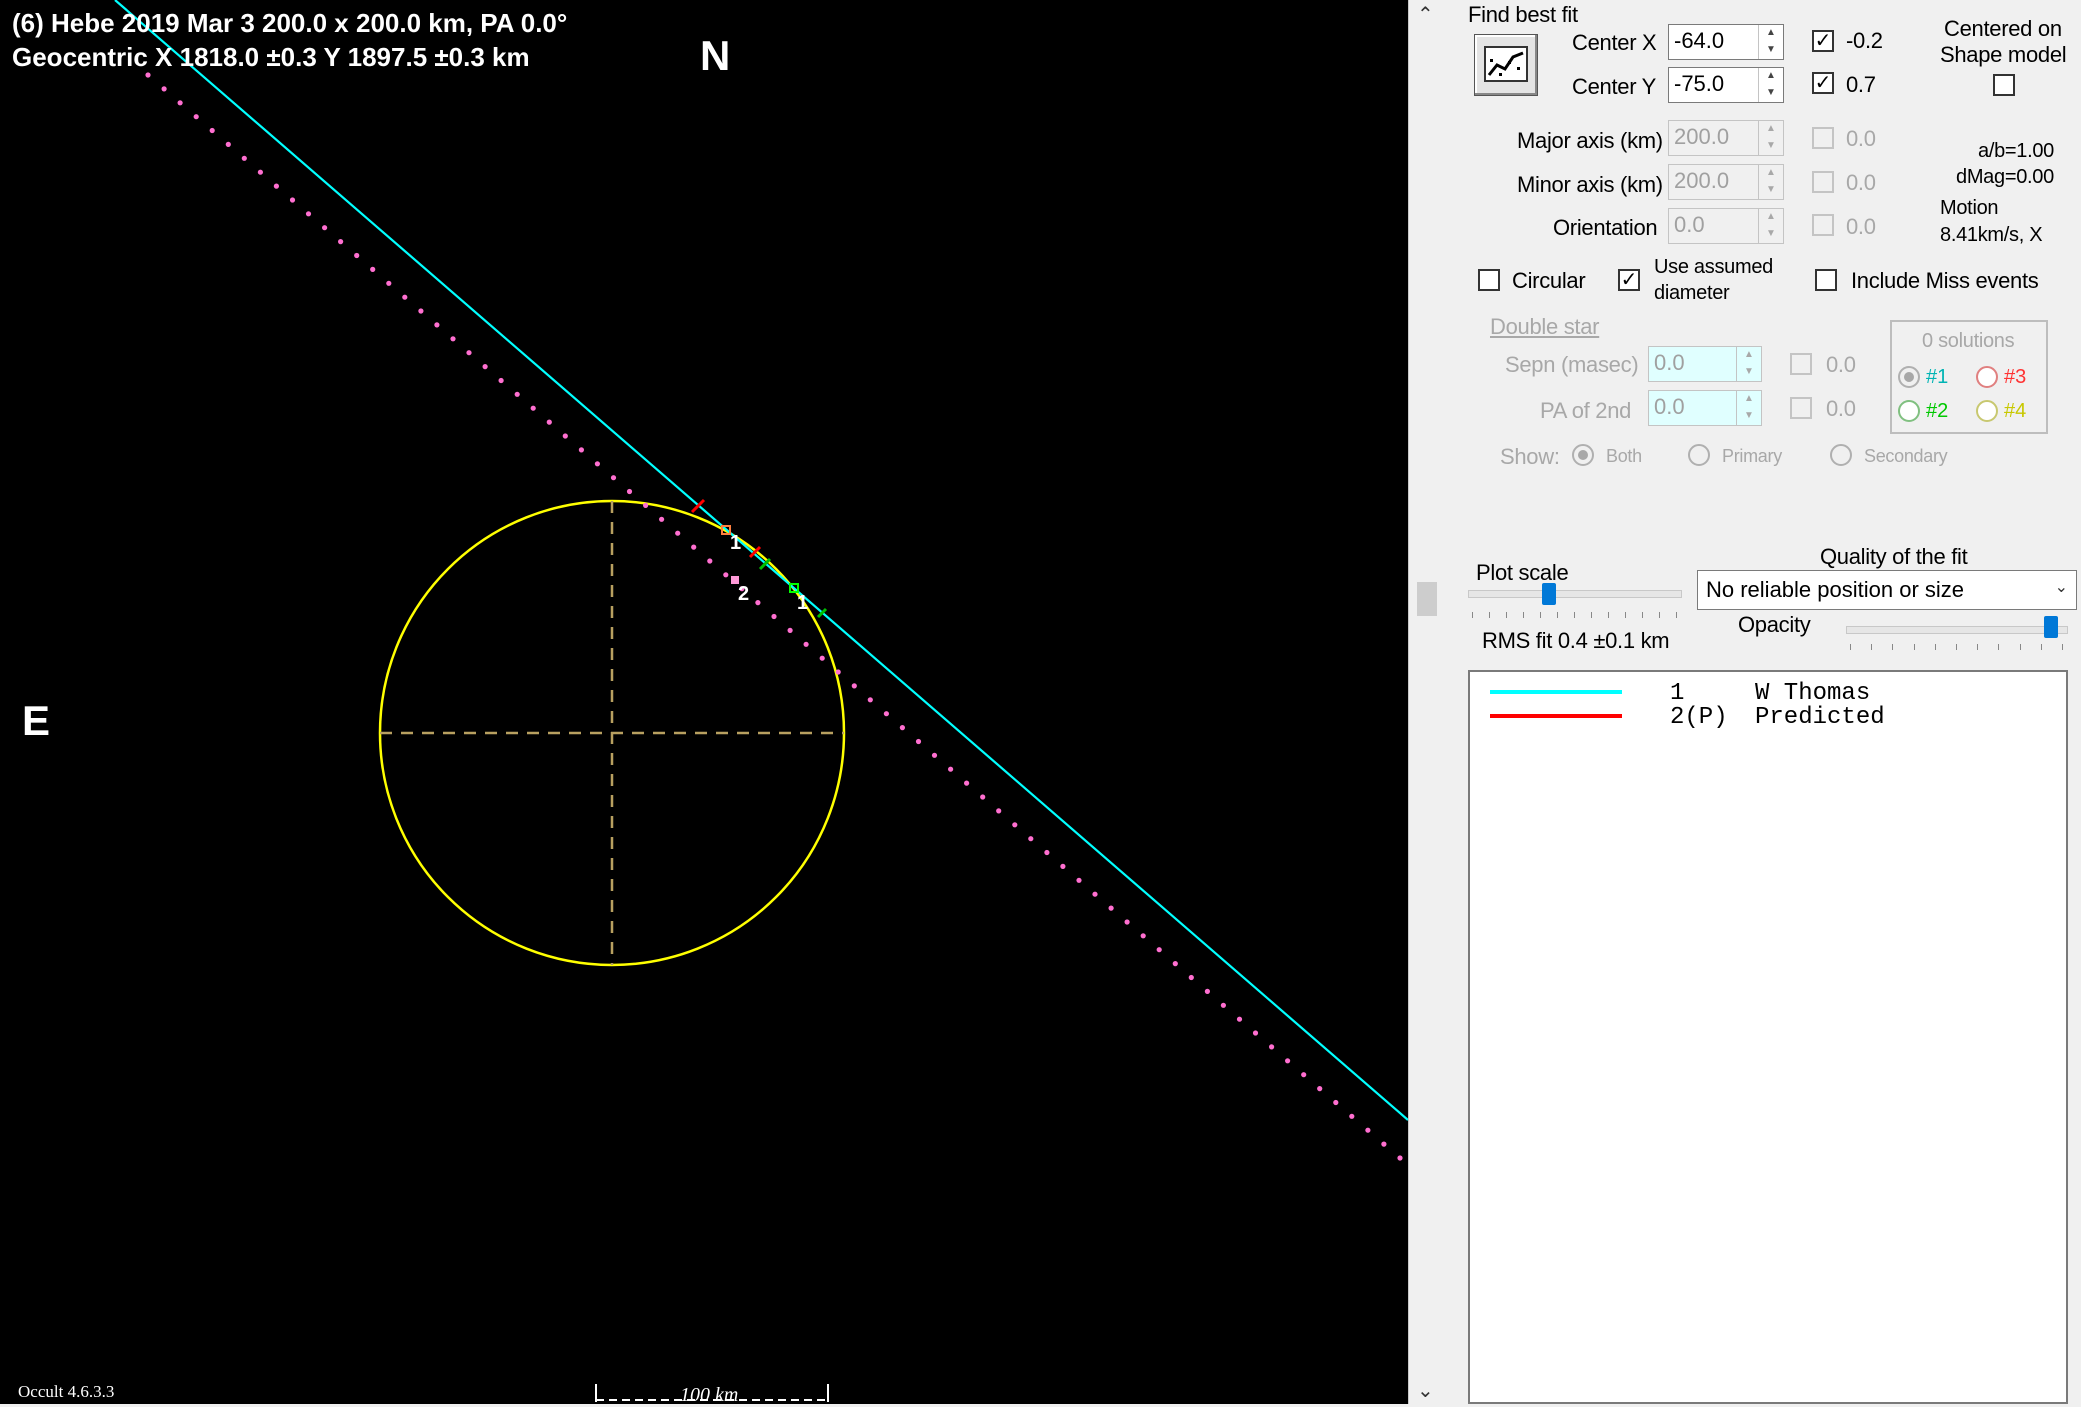 This screenshot has width=2081, height=1407. I want to click on minor-axis-label: Minor axis (km), so click(1590, 184).